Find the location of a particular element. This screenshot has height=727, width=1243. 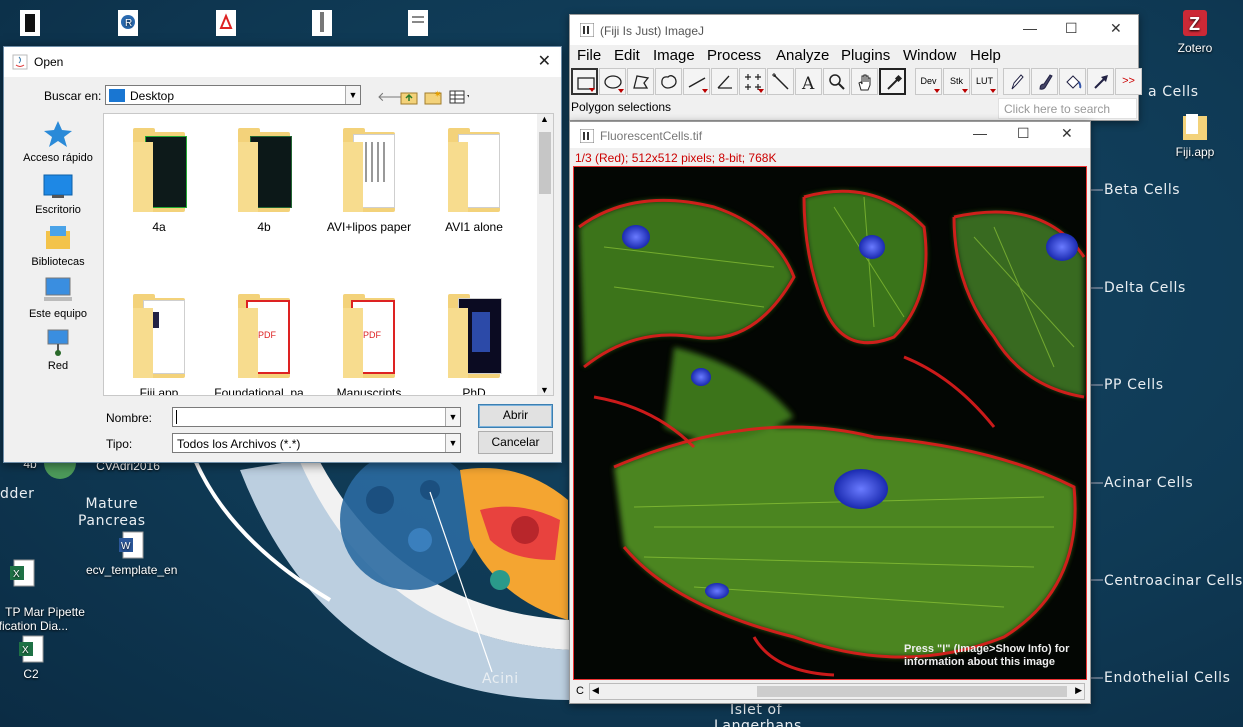

file-item-phd: PhD is located at coordinates (474, 344).